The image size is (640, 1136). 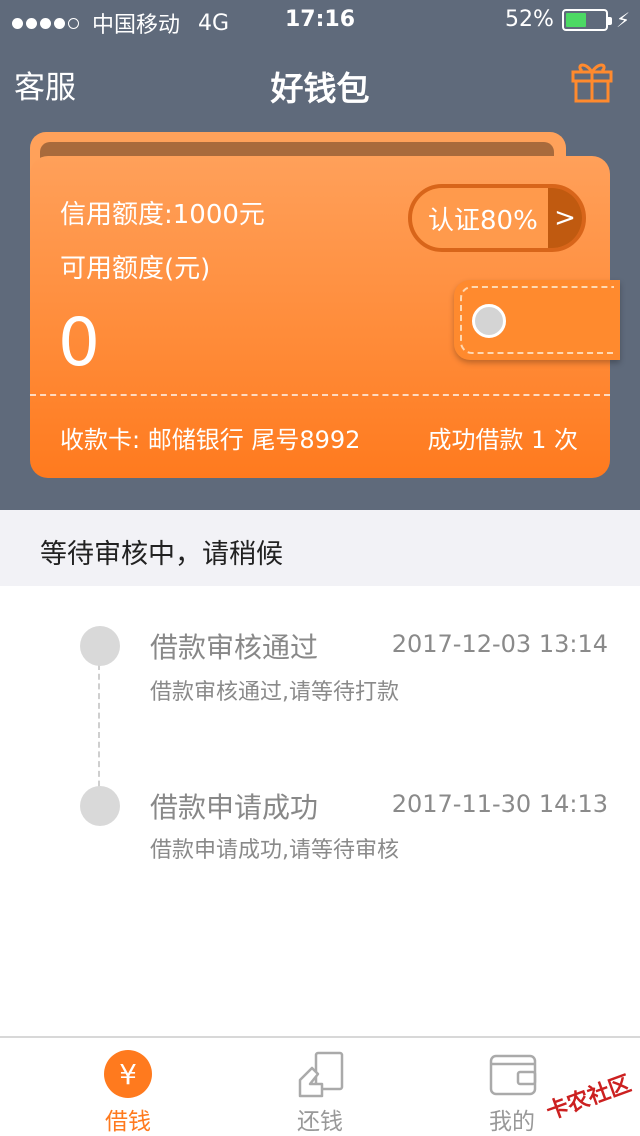 I want to click on tab-bar: ¥ 借钱 还钱 我的, so click(x=320, y=1086).